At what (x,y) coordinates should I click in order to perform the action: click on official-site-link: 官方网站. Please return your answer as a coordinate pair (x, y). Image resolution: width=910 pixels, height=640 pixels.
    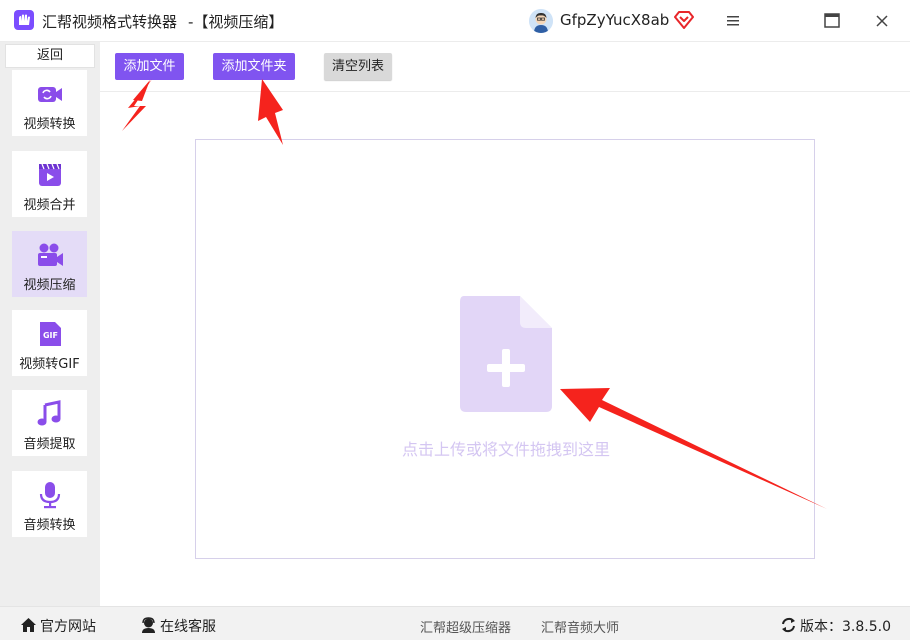
    Looking at the image, I should click on (58, 626).